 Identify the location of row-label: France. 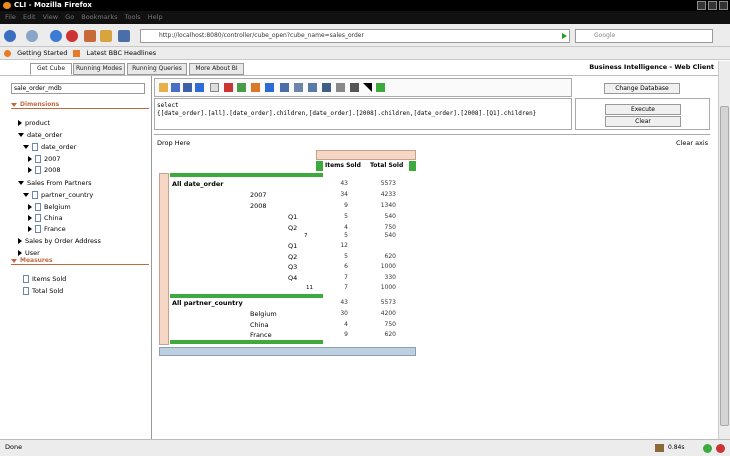
(261, 335).